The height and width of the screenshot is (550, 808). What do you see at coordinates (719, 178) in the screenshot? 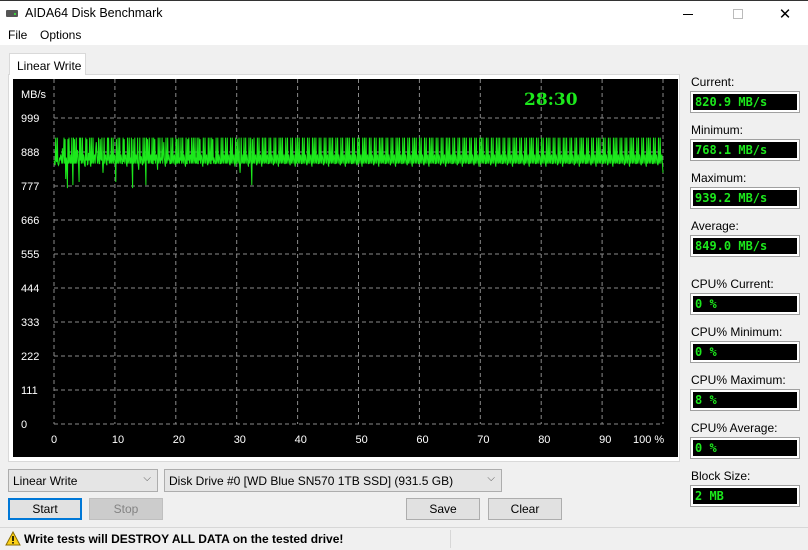
I see `stat-label: Maximum:` at bounding box center [719, 178].